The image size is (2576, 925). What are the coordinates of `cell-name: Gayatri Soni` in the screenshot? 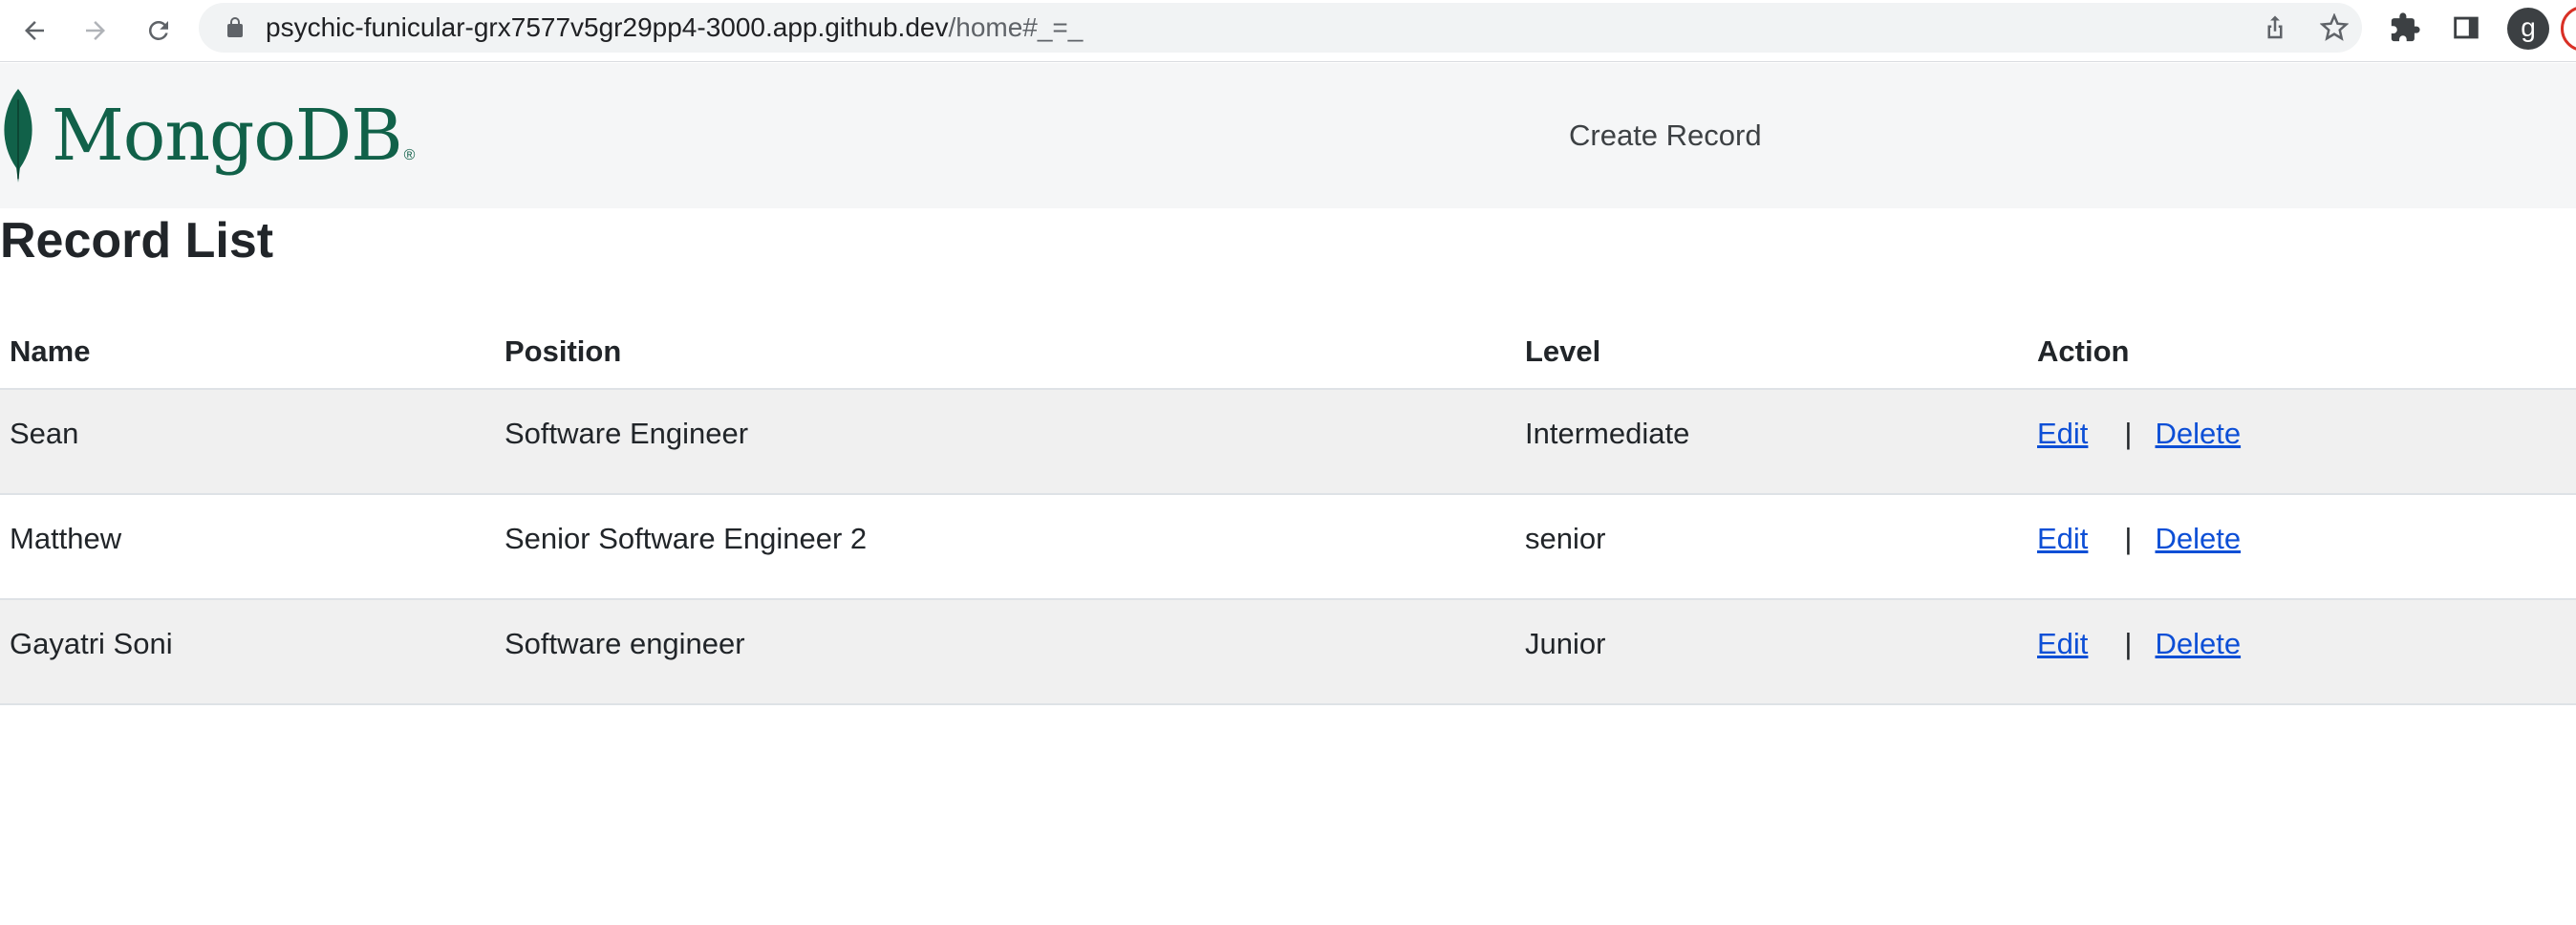 It's located at (247, 652).